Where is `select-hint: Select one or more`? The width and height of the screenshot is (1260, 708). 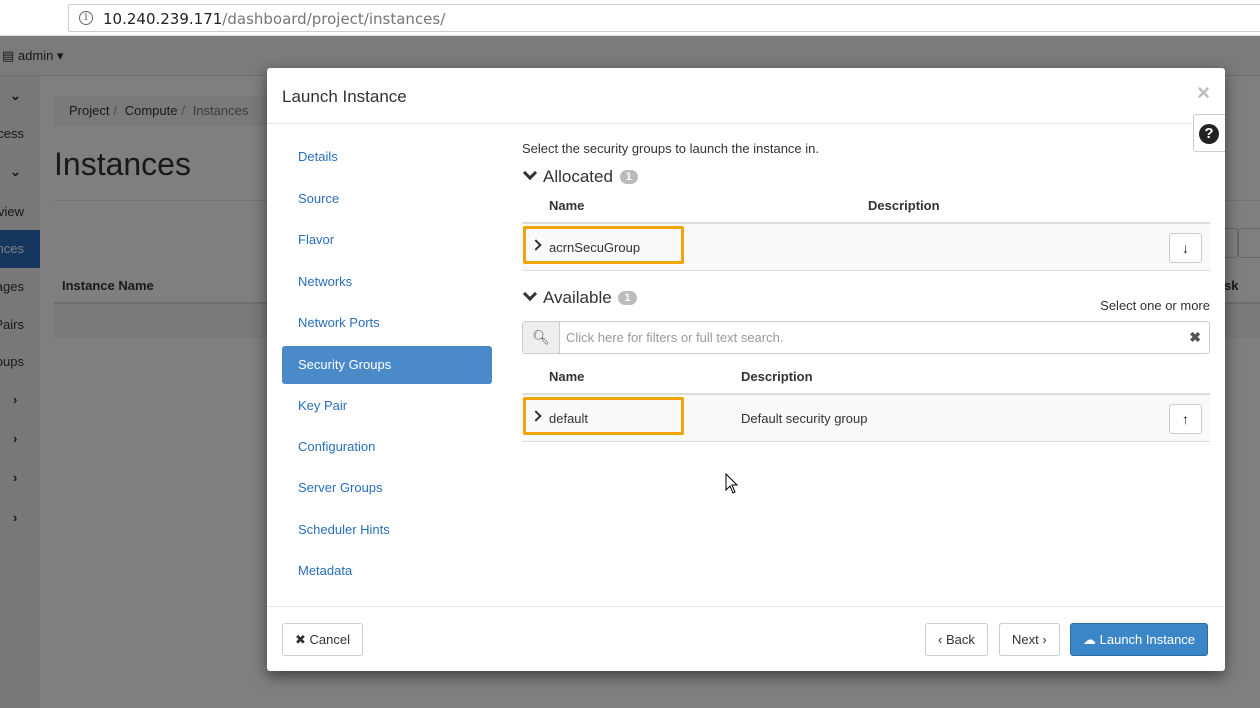 select-hint: Select one or more is located at coordinates (1155, 305).